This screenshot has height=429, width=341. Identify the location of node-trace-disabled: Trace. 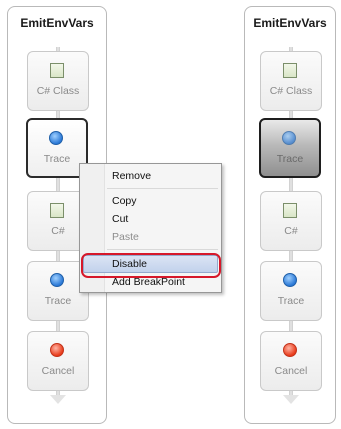
(290, 148).